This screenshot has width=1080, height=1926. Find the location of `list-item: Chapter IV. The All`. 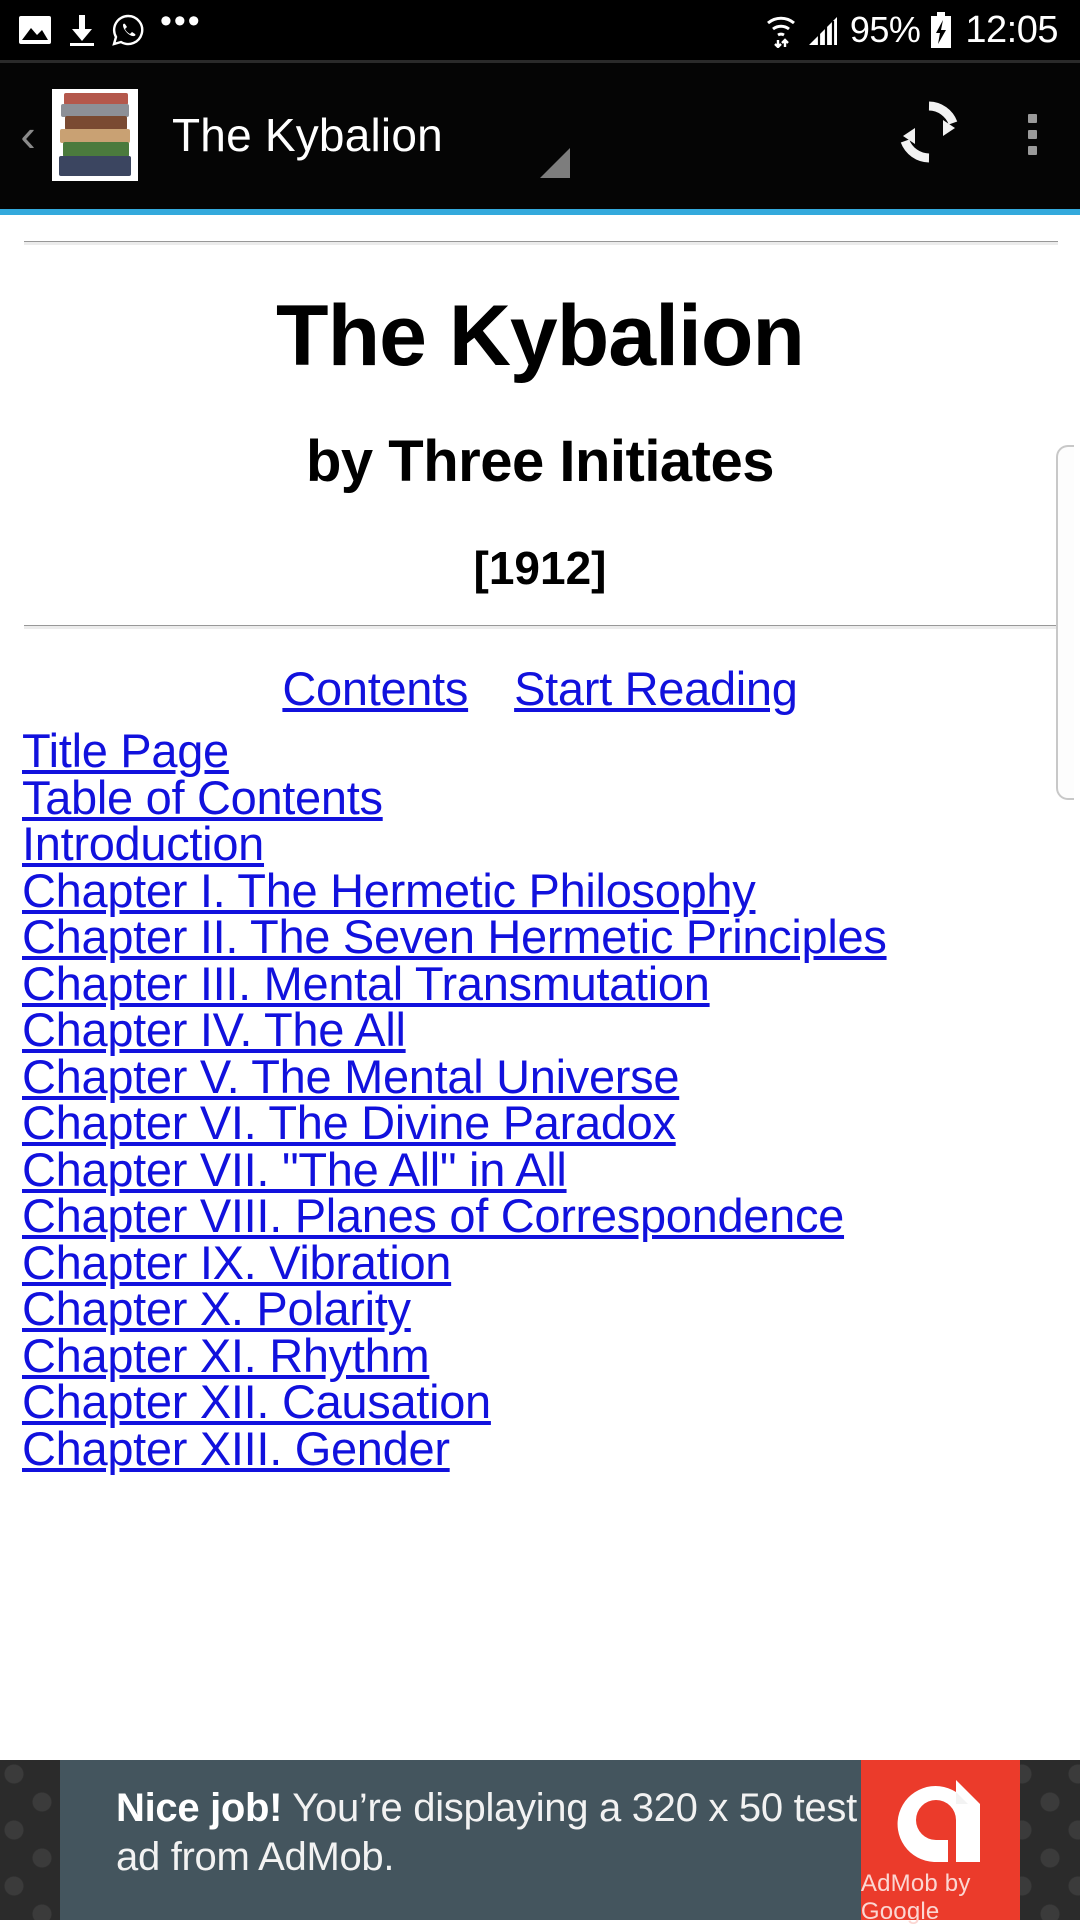

list-item: Chapter IV. The All is located at coordinates (551, 1030).